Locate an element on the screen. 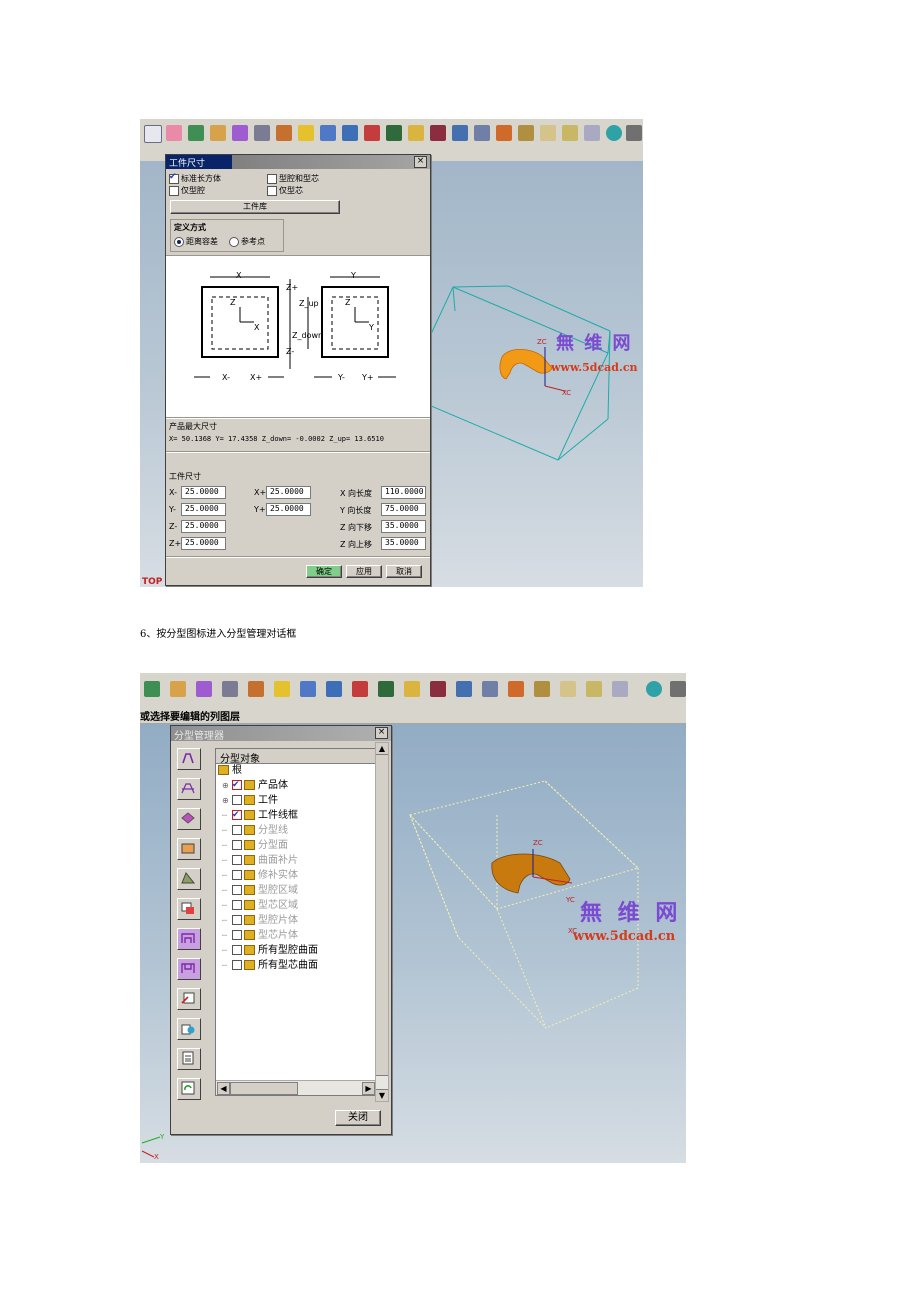 The width and height of the screenshot is (920, 1302). radio-reference: 参考点 is located at coordinates (247, 241).